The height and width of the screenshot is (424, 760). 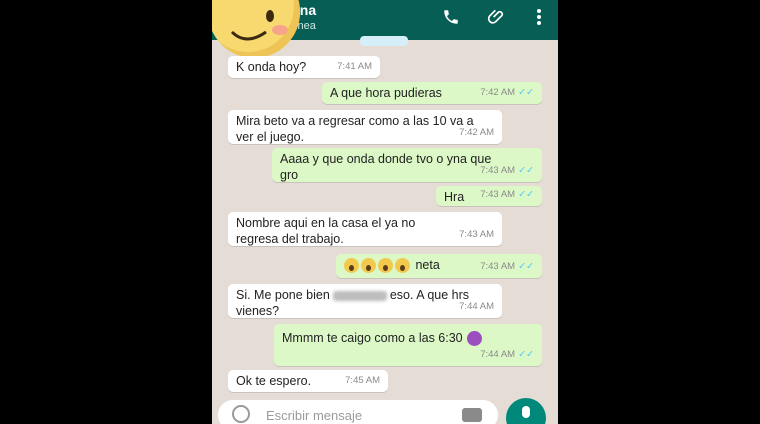 I want to click on message-outgoing: neta 7:43 AM ✓✓, so click(x=439, y=266).